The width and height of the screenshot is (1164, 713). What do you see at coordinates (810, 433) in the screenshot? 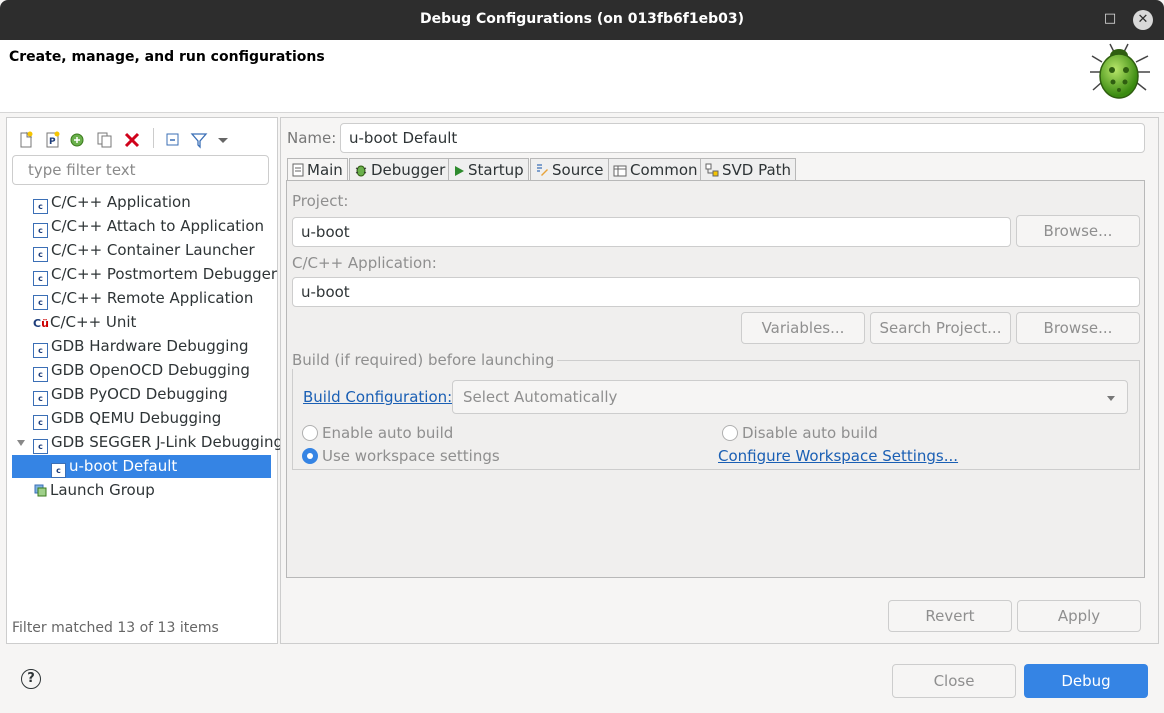
I see `disable-auto-build-label: Disable auto build` at bounding box center [810, 433].